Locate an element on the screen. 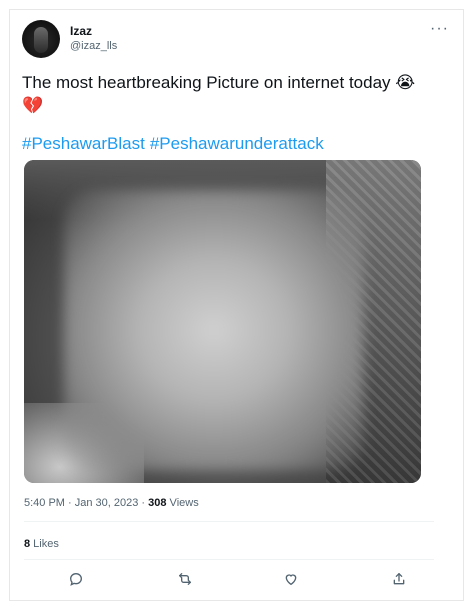 Image resolution: width=475 pixels, height=607 pixels. likes-label: Likes is located at coordinates (44, 544).